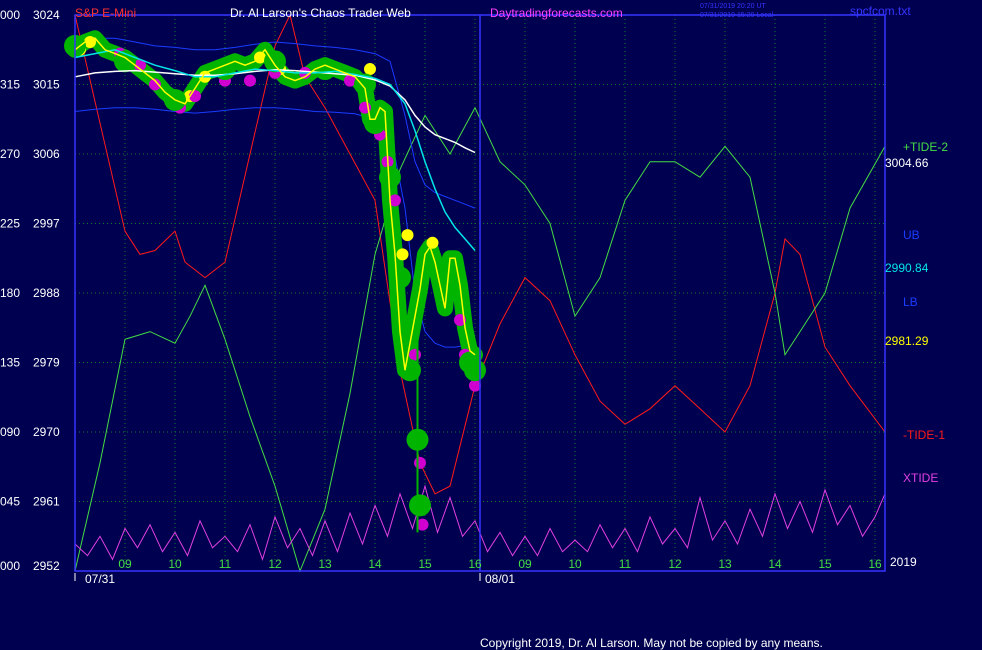 The image size is (982, 650). What do you see at coordinates (924, 435) in the screenshot?
I see `tide1-label: -TIDE-1` at bounding box center [924, 435].